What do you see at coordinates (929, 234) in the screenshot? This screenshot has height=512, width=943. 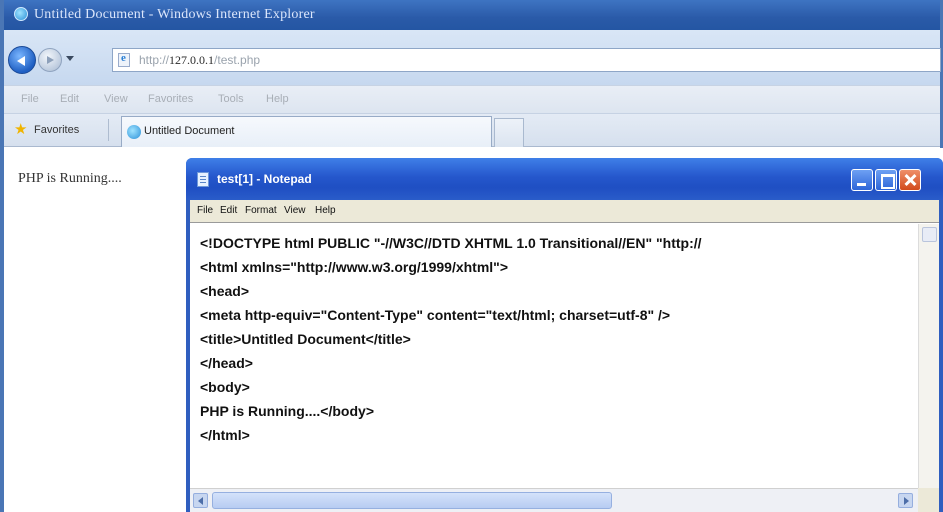 I see `scroll-up-button` at bounding box center [929, 234].